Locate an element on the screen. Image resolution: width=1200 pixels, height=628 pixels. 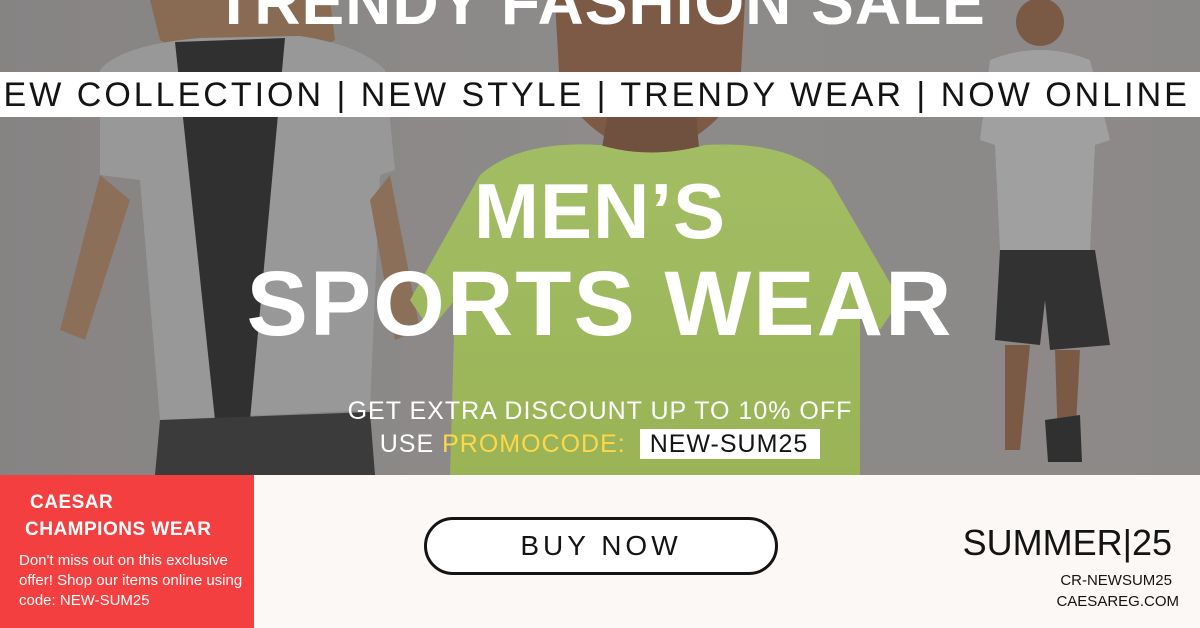
promo-row: USE PROMOCODE: NEW-SUM25 is located at coordinates (600, 444).